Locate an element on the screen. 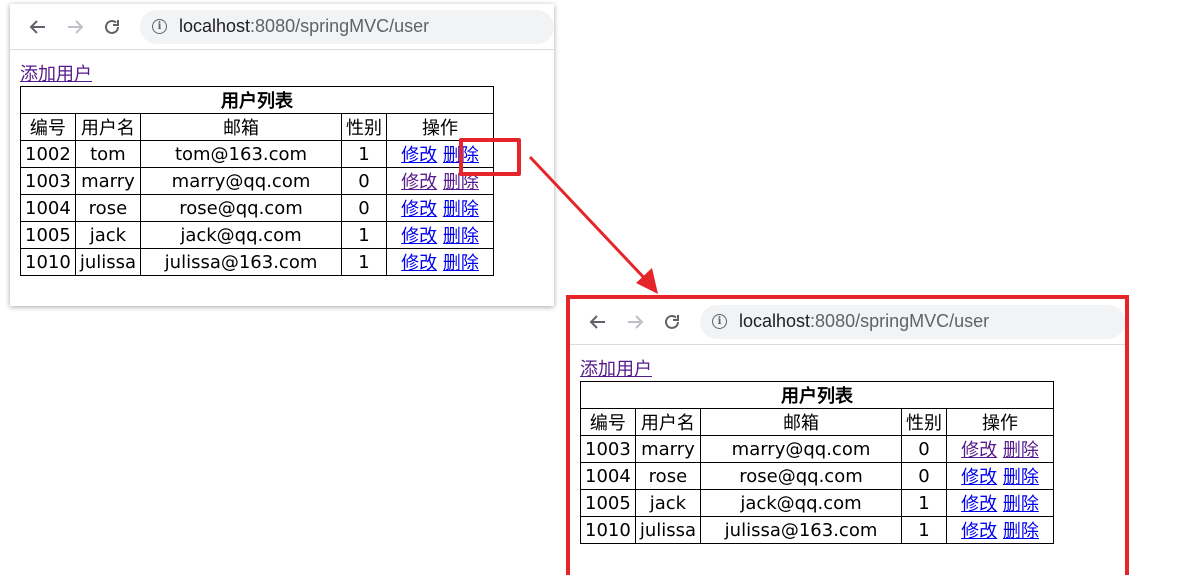  header-gender: 性别 is located at coordinates (924, 422).